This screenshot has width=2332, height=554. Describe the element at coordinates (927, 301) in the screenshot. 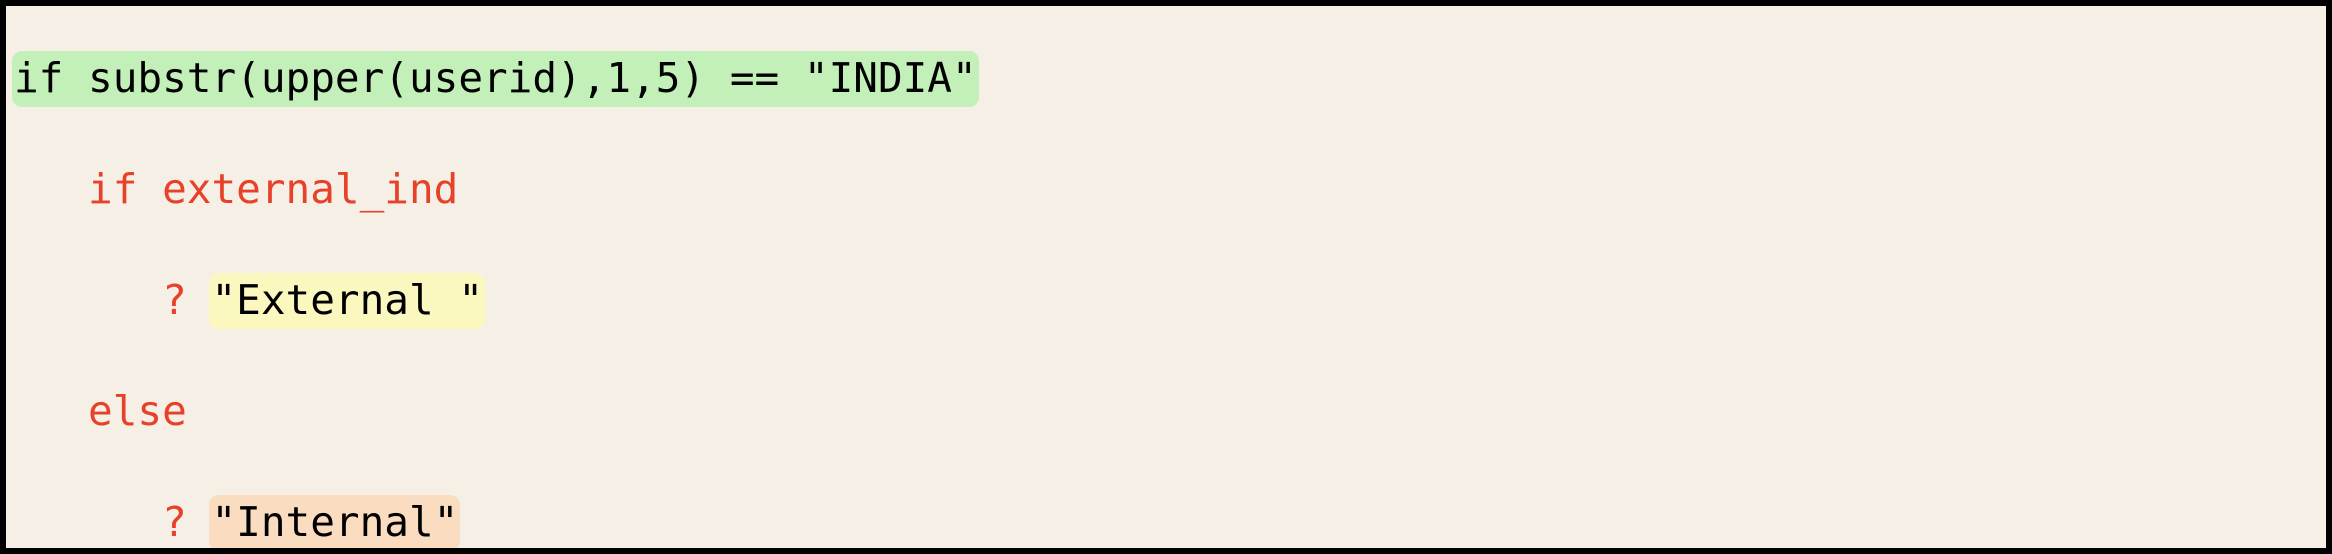

I see `code-line: ? "External "` at that location.